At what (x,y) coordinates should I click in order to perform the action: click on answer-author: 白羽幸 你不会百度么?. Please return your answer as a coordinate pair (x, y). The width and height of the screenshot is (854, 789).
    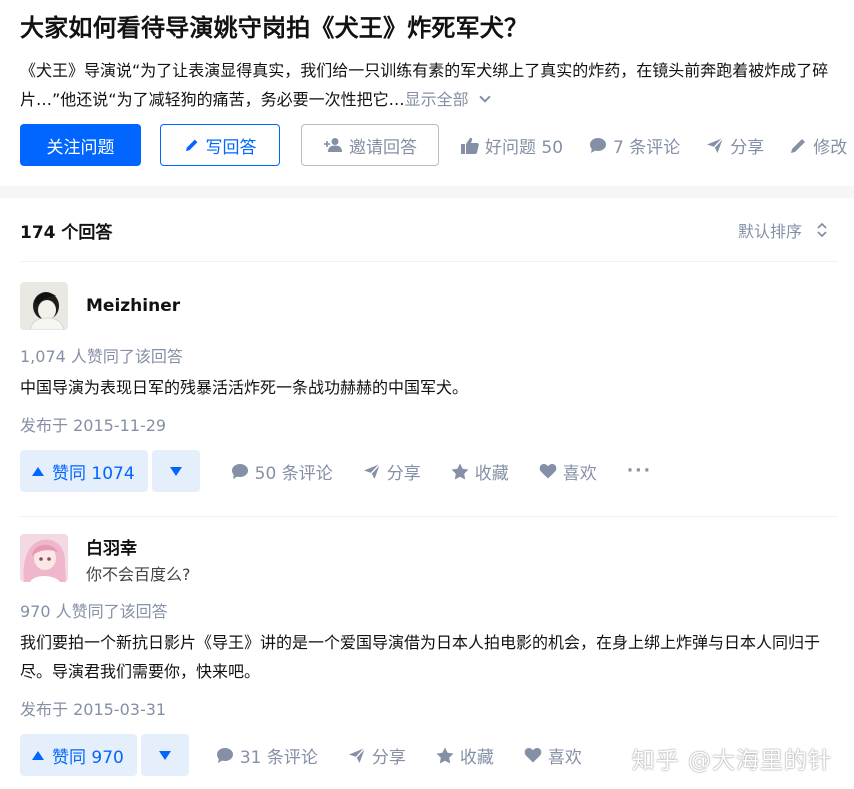
    Looking at the image, I should click on (429, 559).